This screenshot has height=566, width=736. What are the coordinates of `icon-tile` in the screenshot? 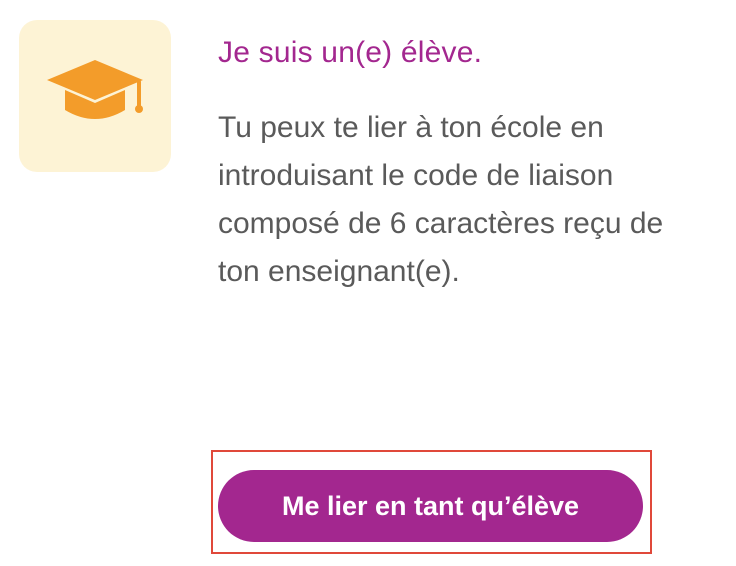 It's located at (95, 96).